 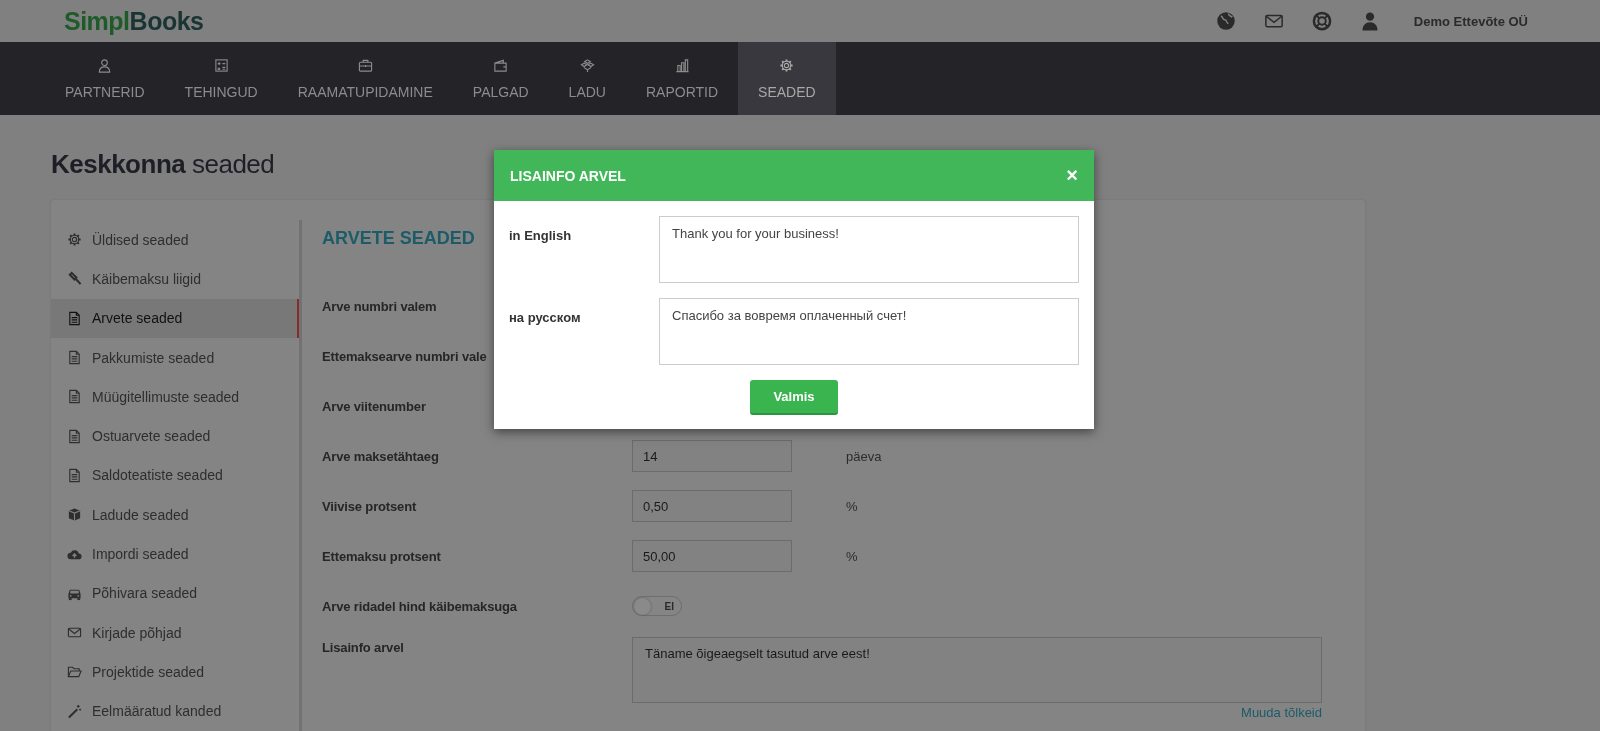 I want to click on textarea-field: Спасибо за вовремя оплаченный счет!, so click(x=869, y=331).